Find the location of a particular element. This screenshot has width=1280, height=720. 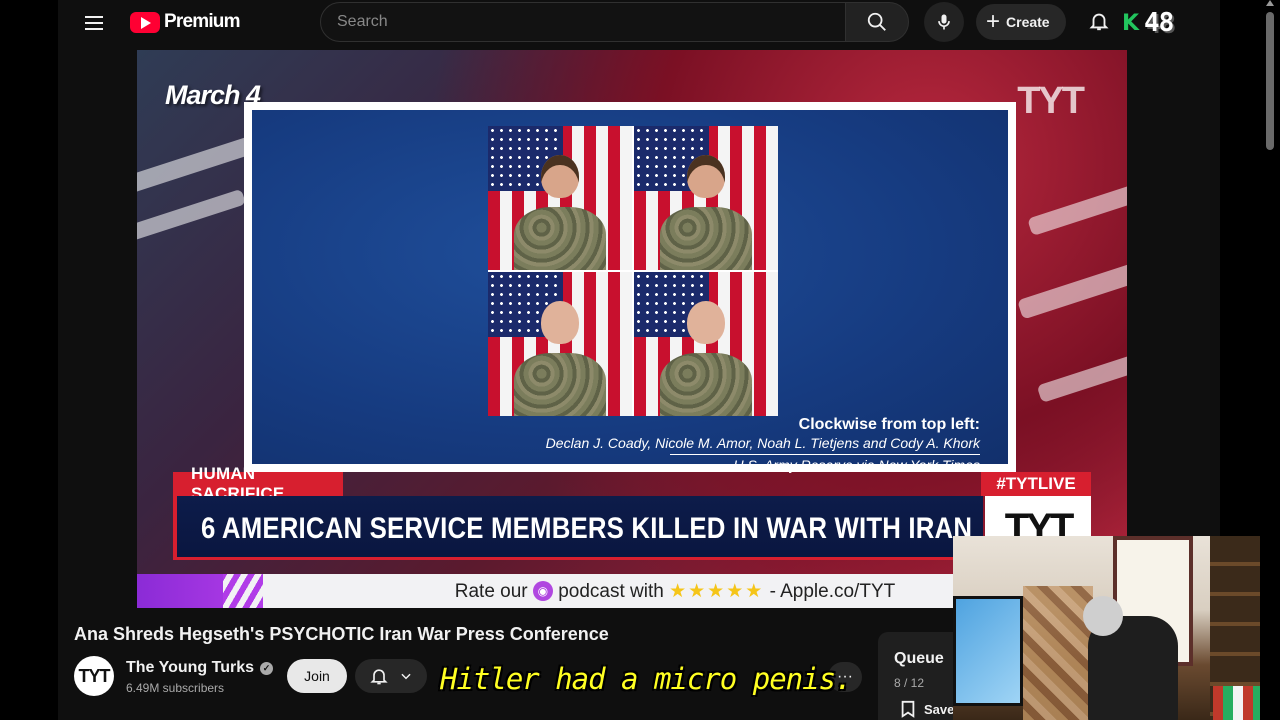

search-button is located at coordinates (877, 22).